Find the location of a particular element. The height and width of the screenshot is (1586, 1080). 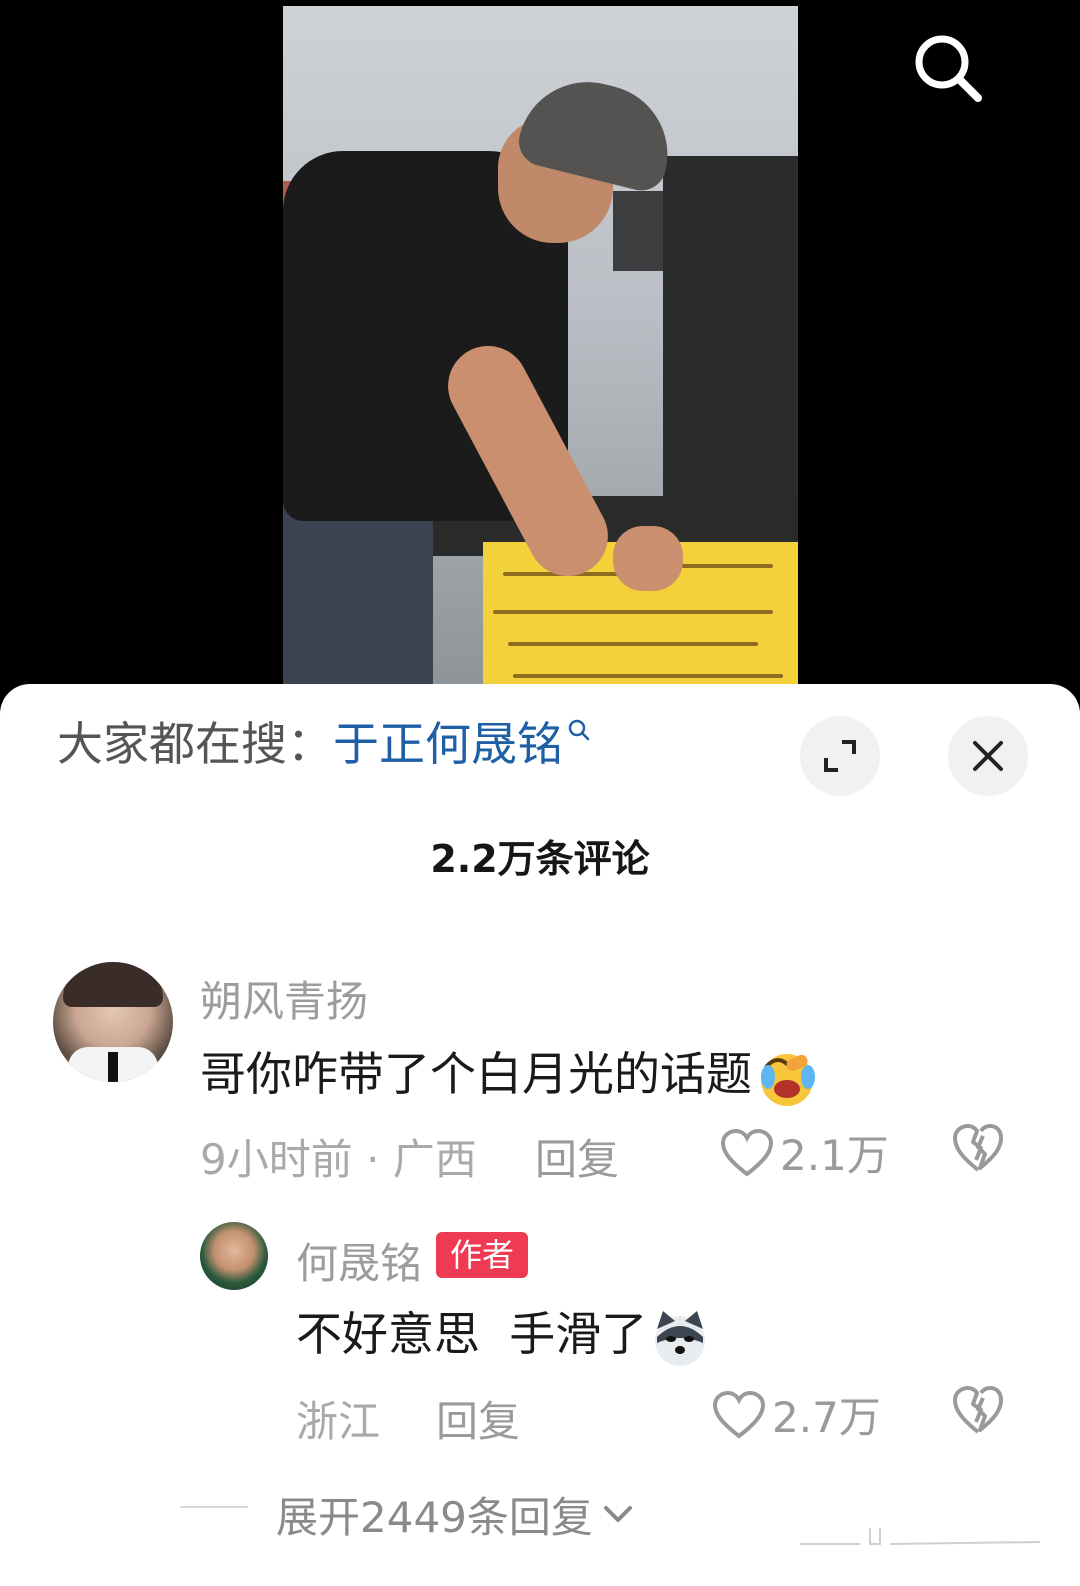

watermark-scribble is located at coordinates (920, 1536).